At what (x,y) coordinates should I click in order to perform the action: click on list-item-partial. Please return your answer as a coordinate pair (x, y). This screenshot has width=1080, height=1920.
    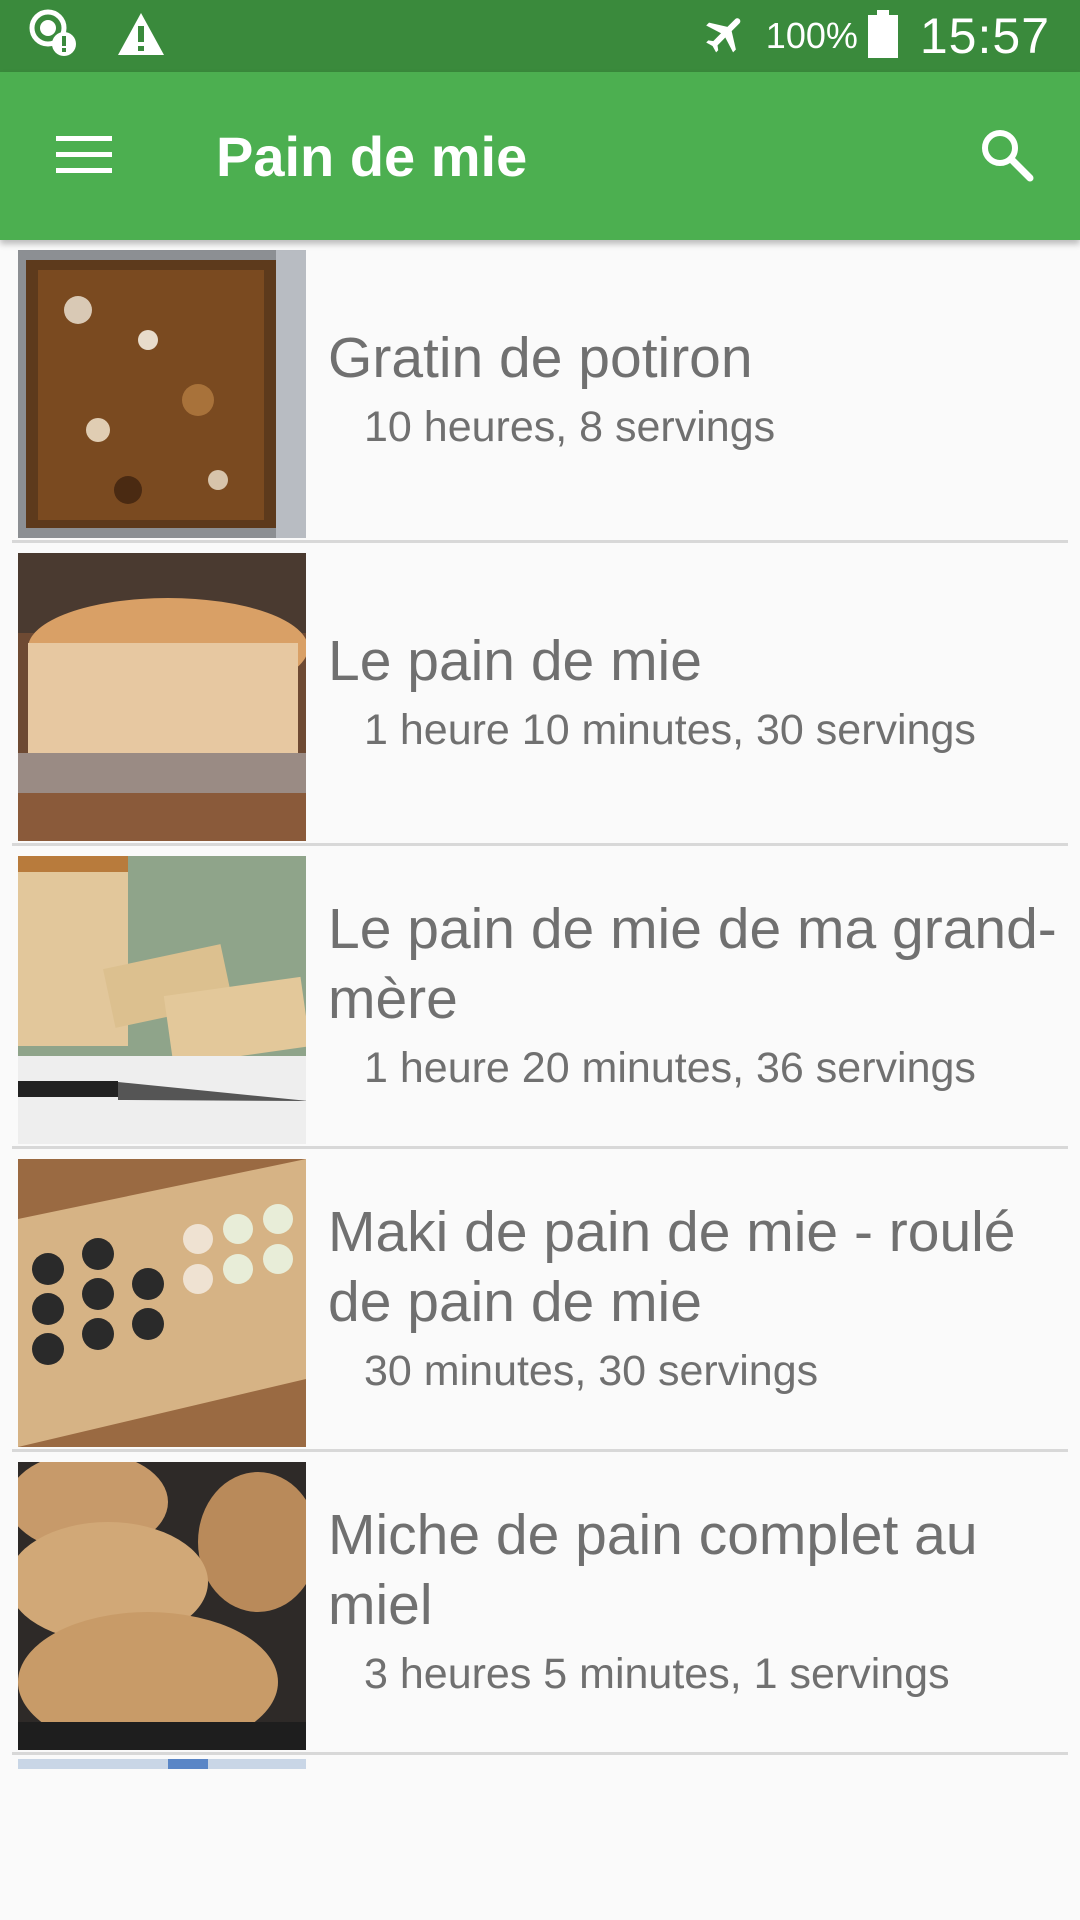
    Looking at the image, I should click on (540, 1765).